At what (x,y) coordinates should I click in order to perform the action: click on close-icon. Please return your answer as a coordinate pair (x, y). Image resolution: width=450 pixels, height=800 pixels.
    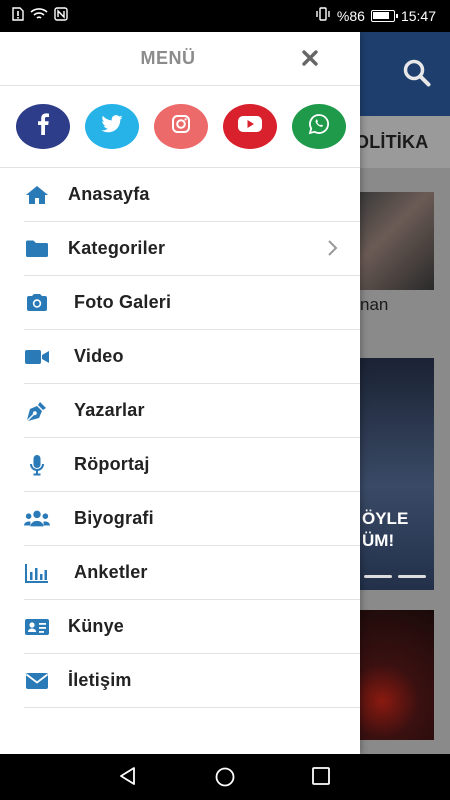
    Looking at the image, I should click on (310, 58).